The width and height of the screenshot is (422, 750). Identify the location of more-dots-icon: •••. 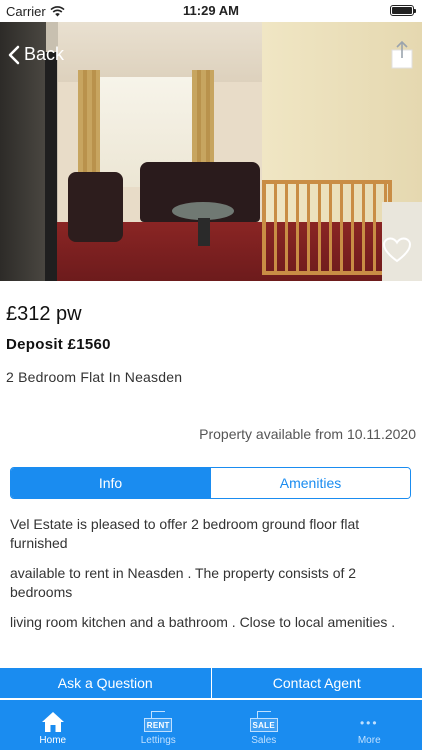
(369, 723).